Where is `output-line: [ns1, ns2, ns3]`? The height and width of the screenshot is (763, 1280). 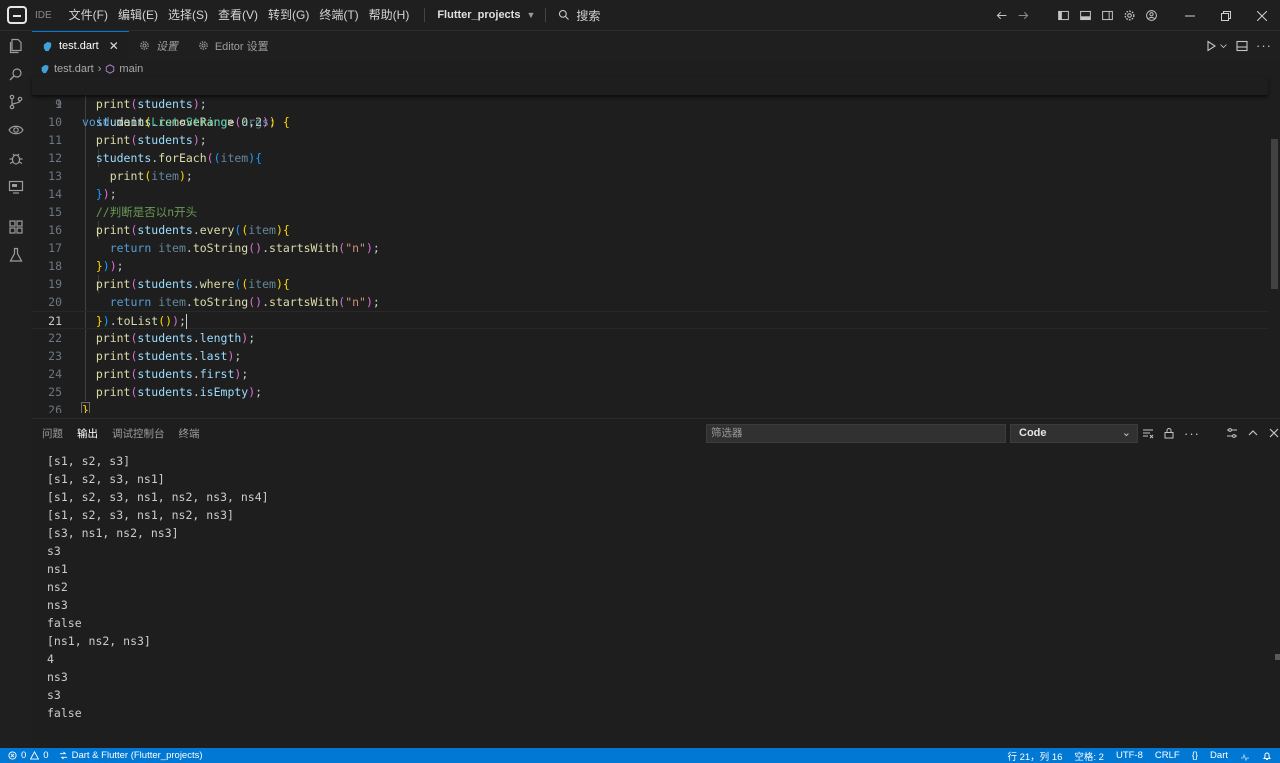
output-line: [ns1, ns2, ns3] is located at coordinates (99, 641).